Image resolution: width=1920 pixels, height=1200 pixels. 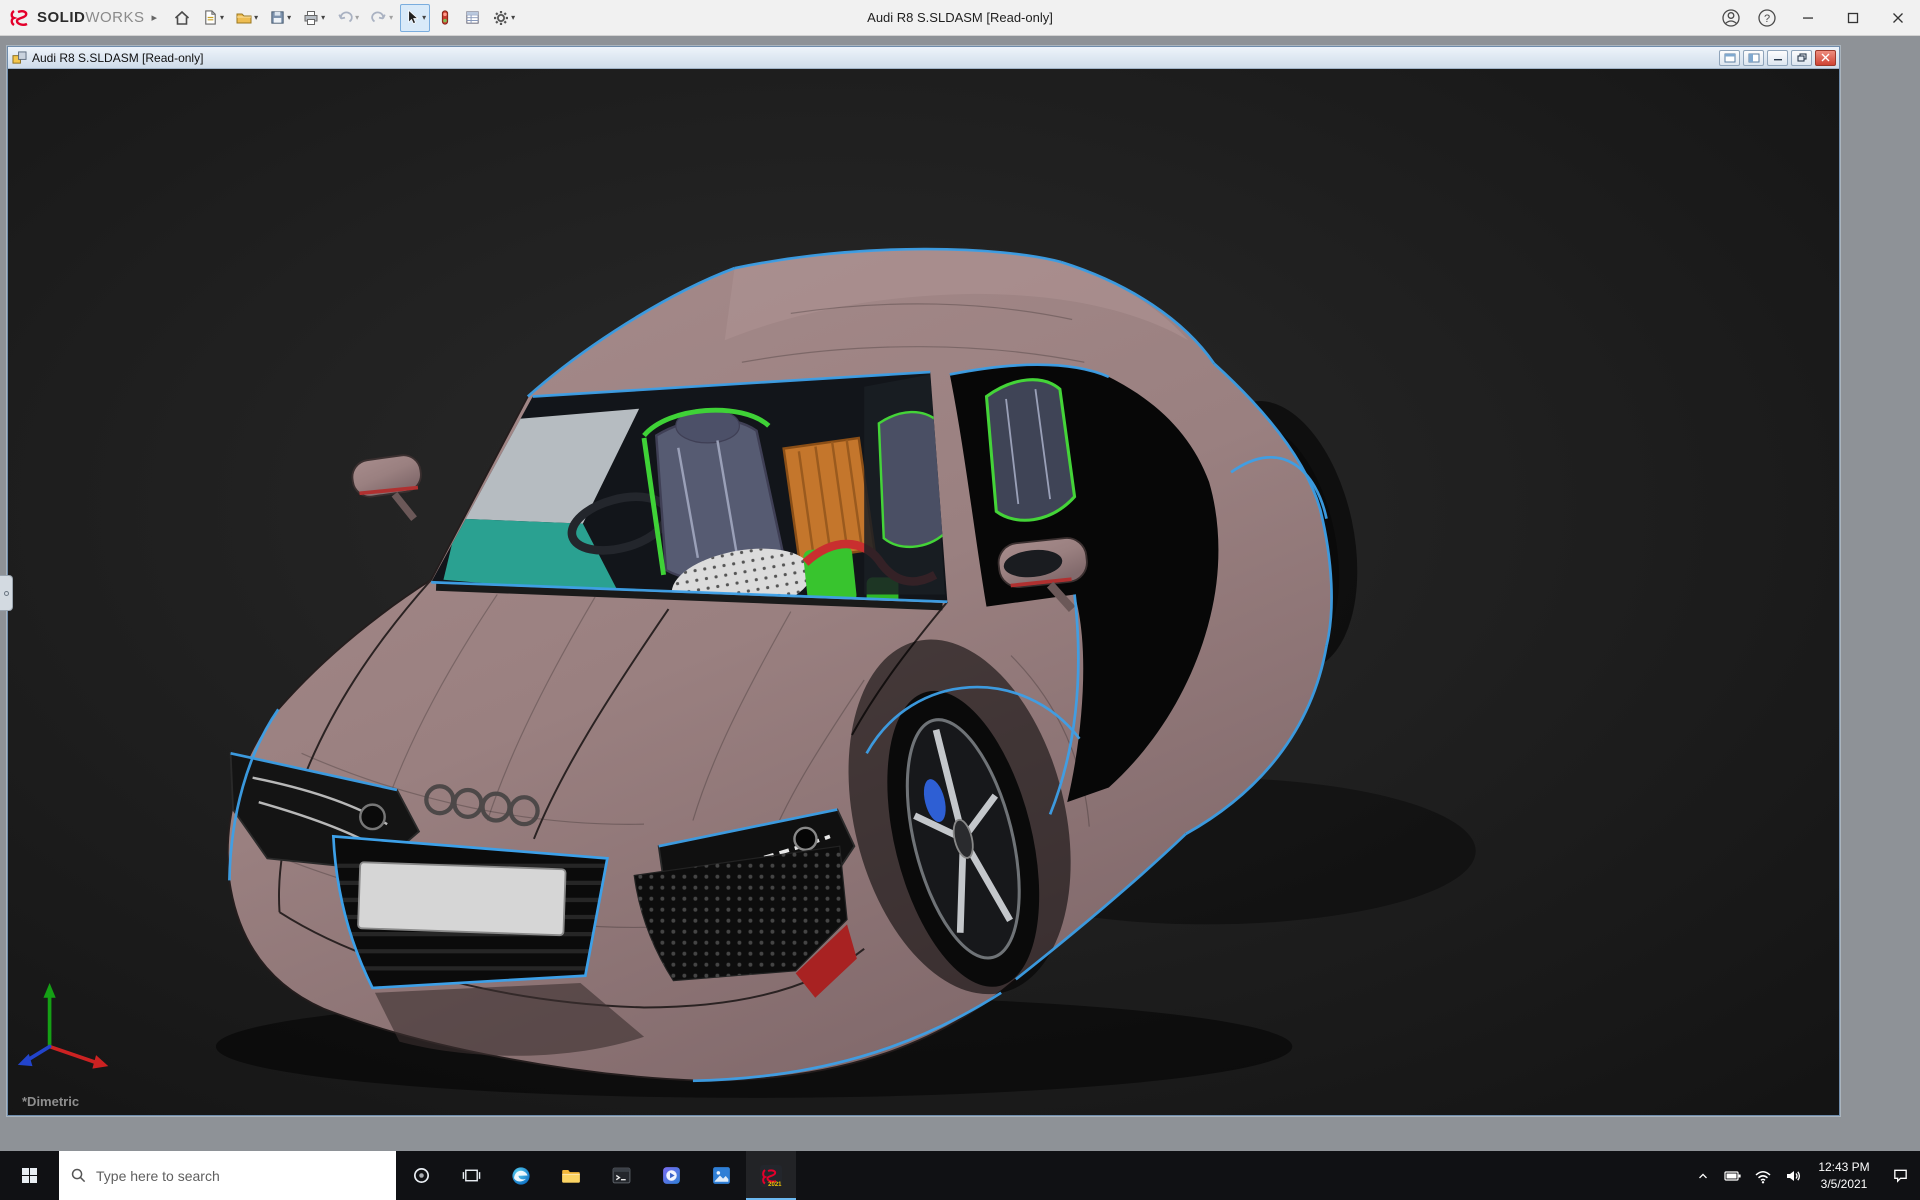 I want to click on undo-icon, so click(x=345, y=16).